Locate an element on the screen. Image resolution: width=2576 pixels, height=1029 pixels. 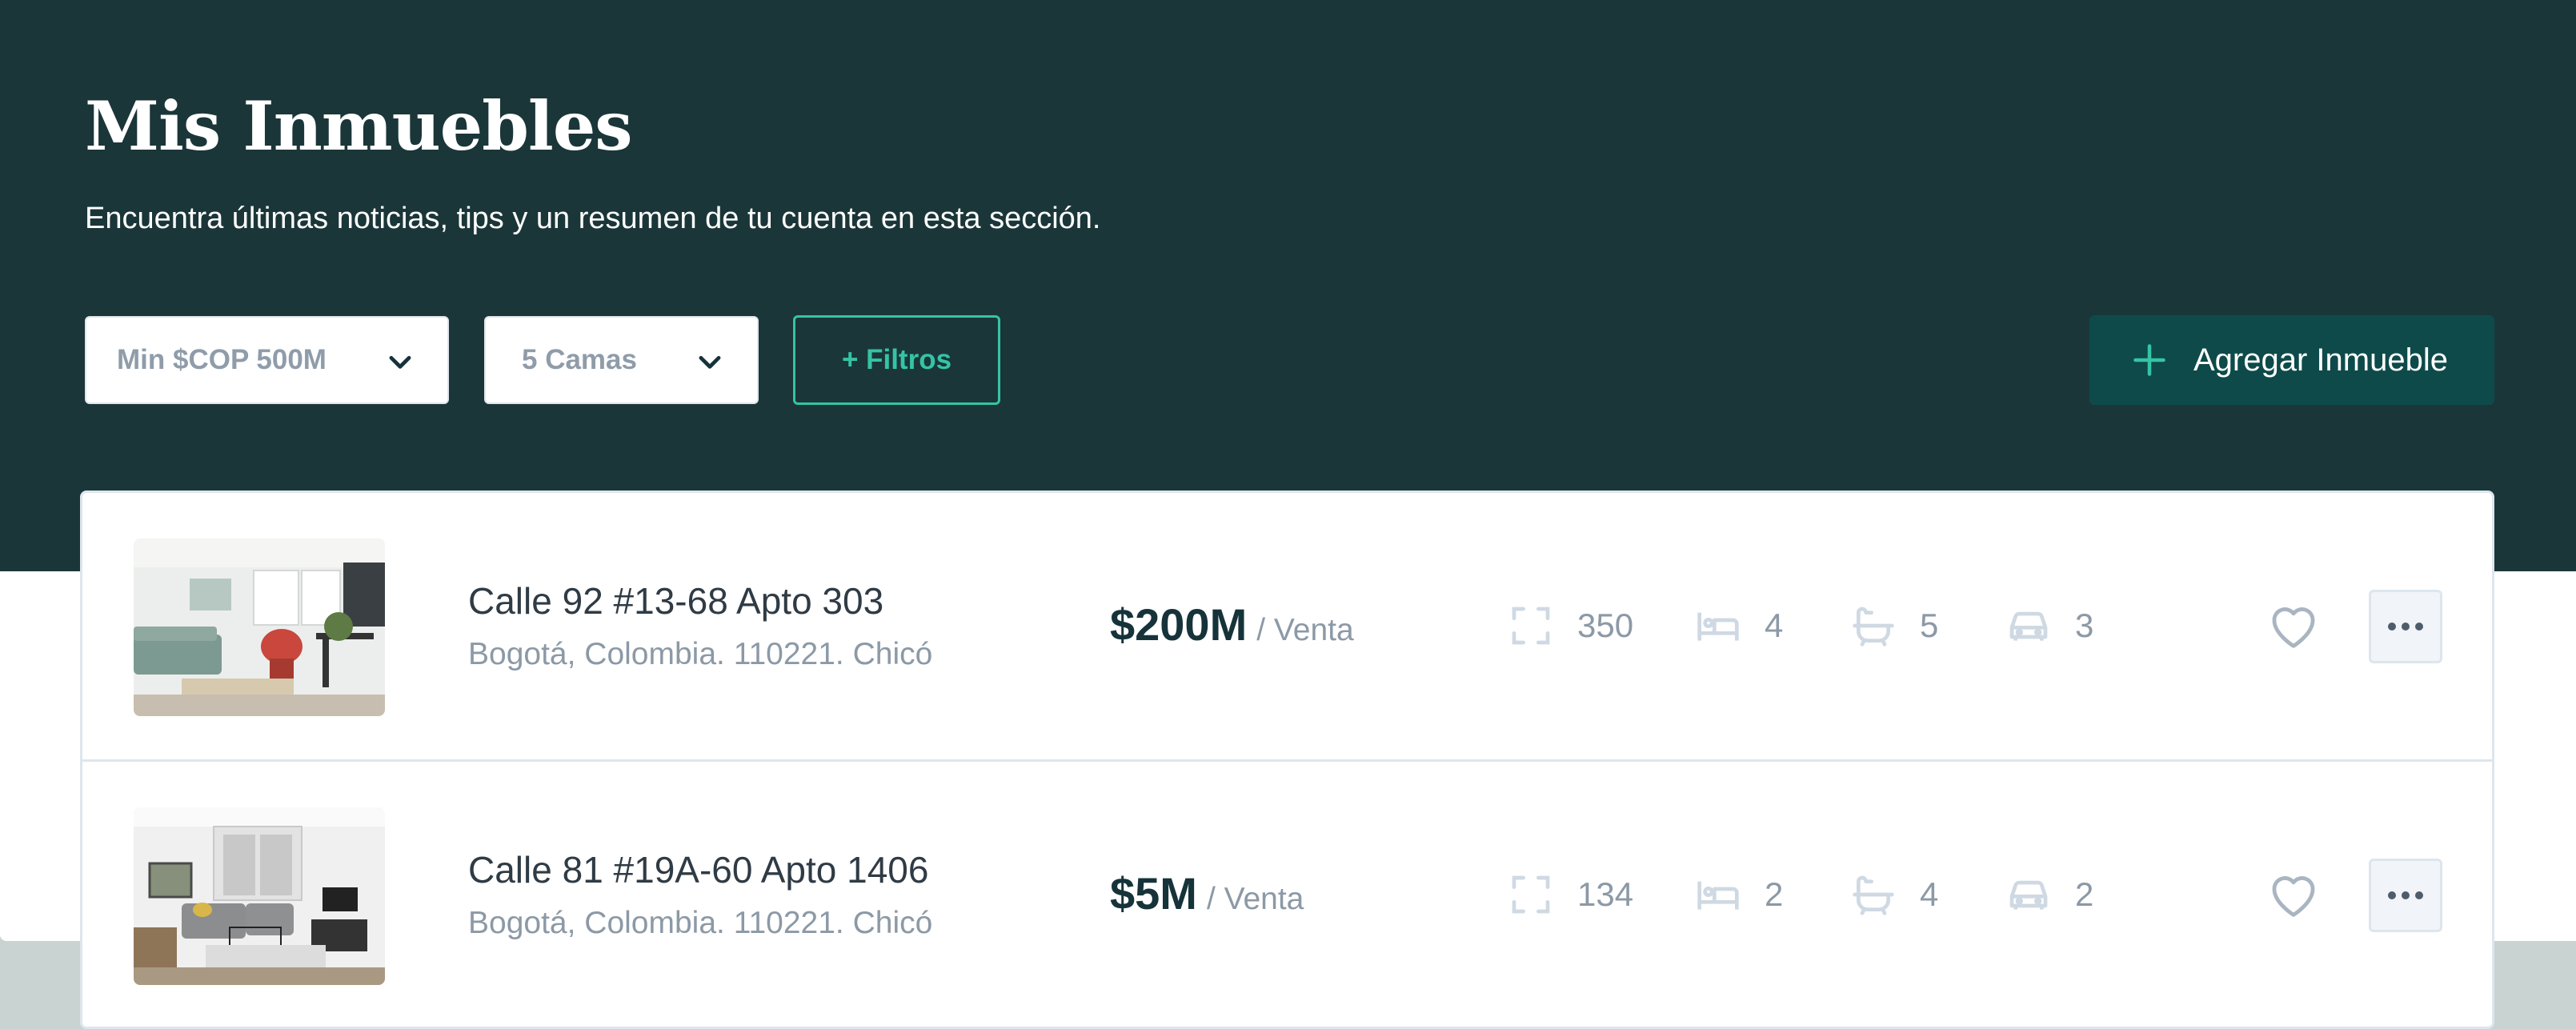
beds-select: 5 Camas is located at coordinates (621, 360).